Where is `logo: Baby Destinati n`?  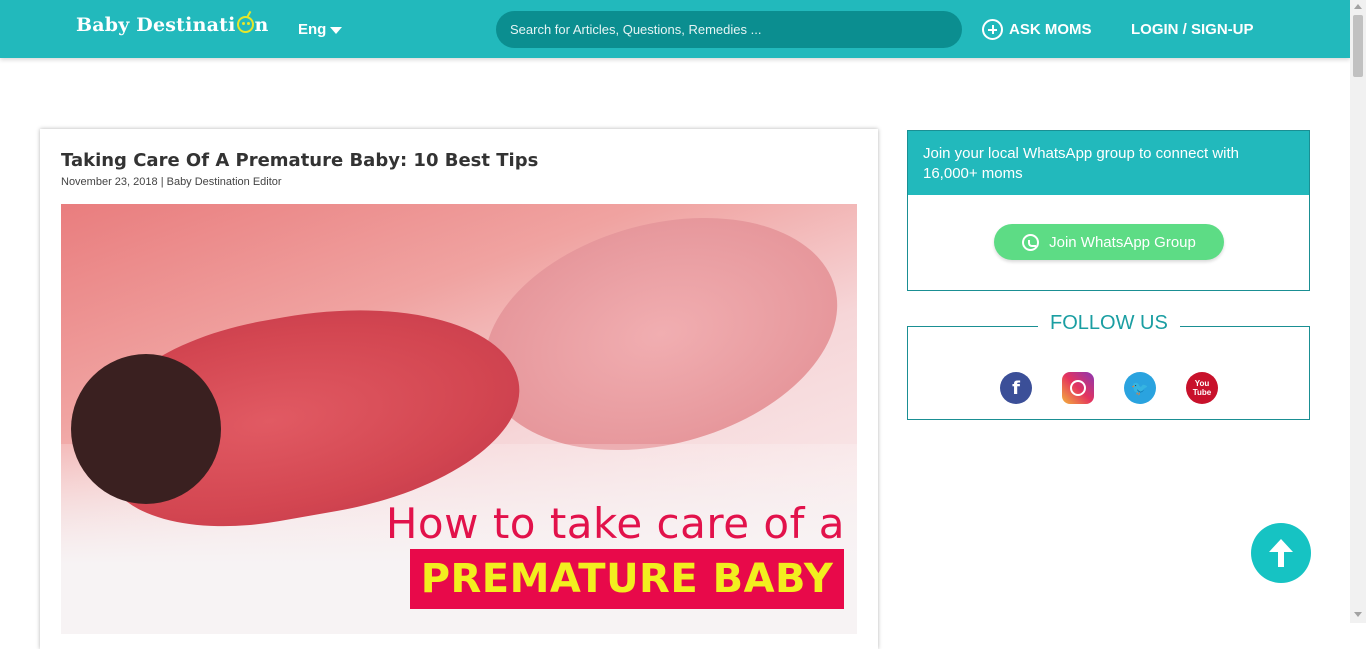
logo: Baby Destinati n is located at coordinates (172, 25).